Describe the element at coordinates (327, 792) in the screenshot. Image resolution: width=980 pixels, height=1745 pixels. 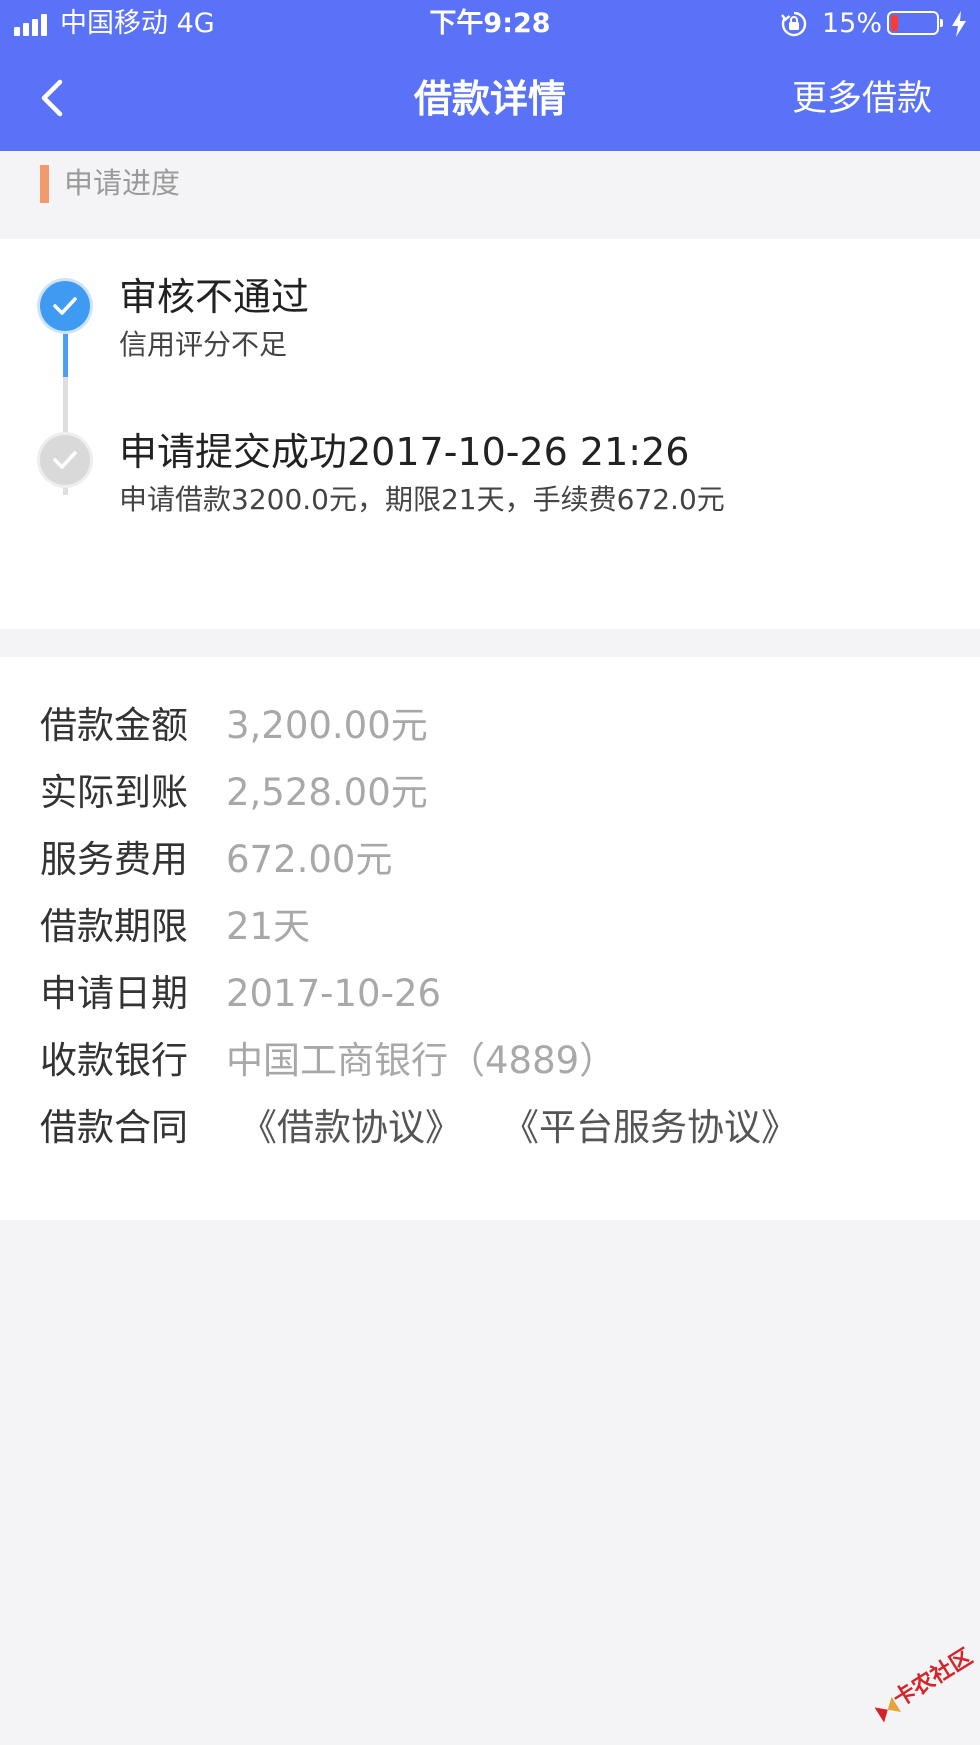
I see `detail-value: 2,528.00元` at that location.